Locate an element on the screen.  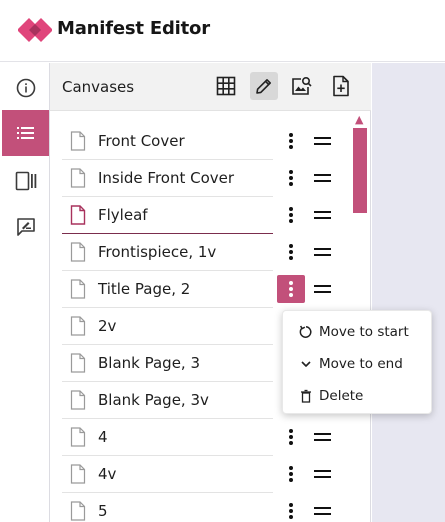
canvas-label: 4v is located at coordinates (107, 474).